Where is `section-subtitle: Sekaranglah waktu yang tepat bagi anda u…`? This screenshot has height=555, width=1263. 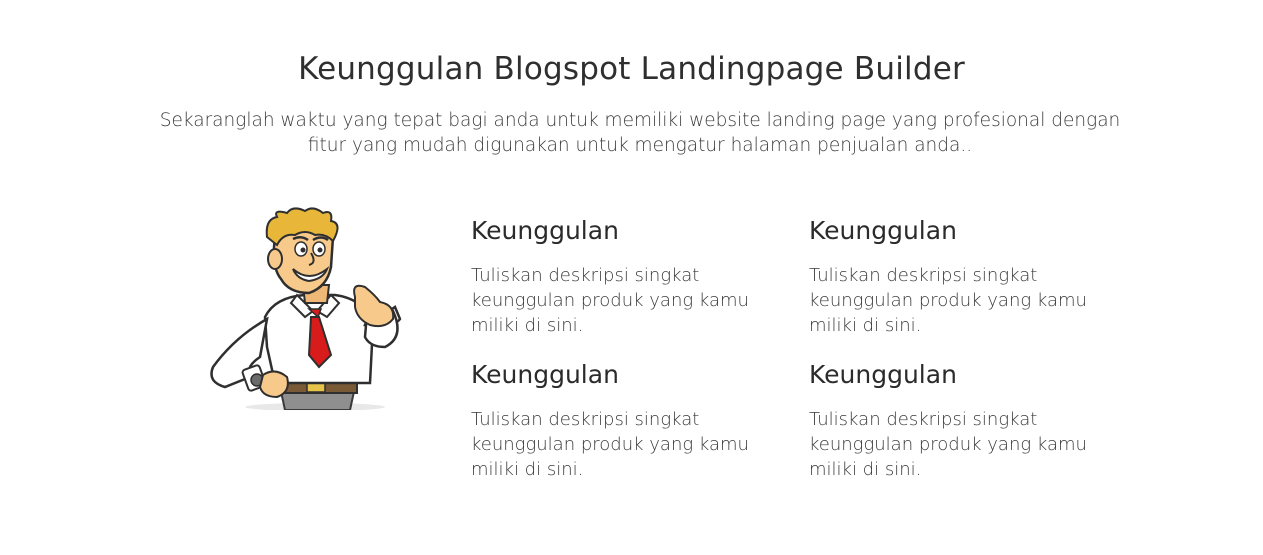 section-subtitle: Sekaranglah waktu yang tepat bagi anda u… is located at coordinates (640, 133).